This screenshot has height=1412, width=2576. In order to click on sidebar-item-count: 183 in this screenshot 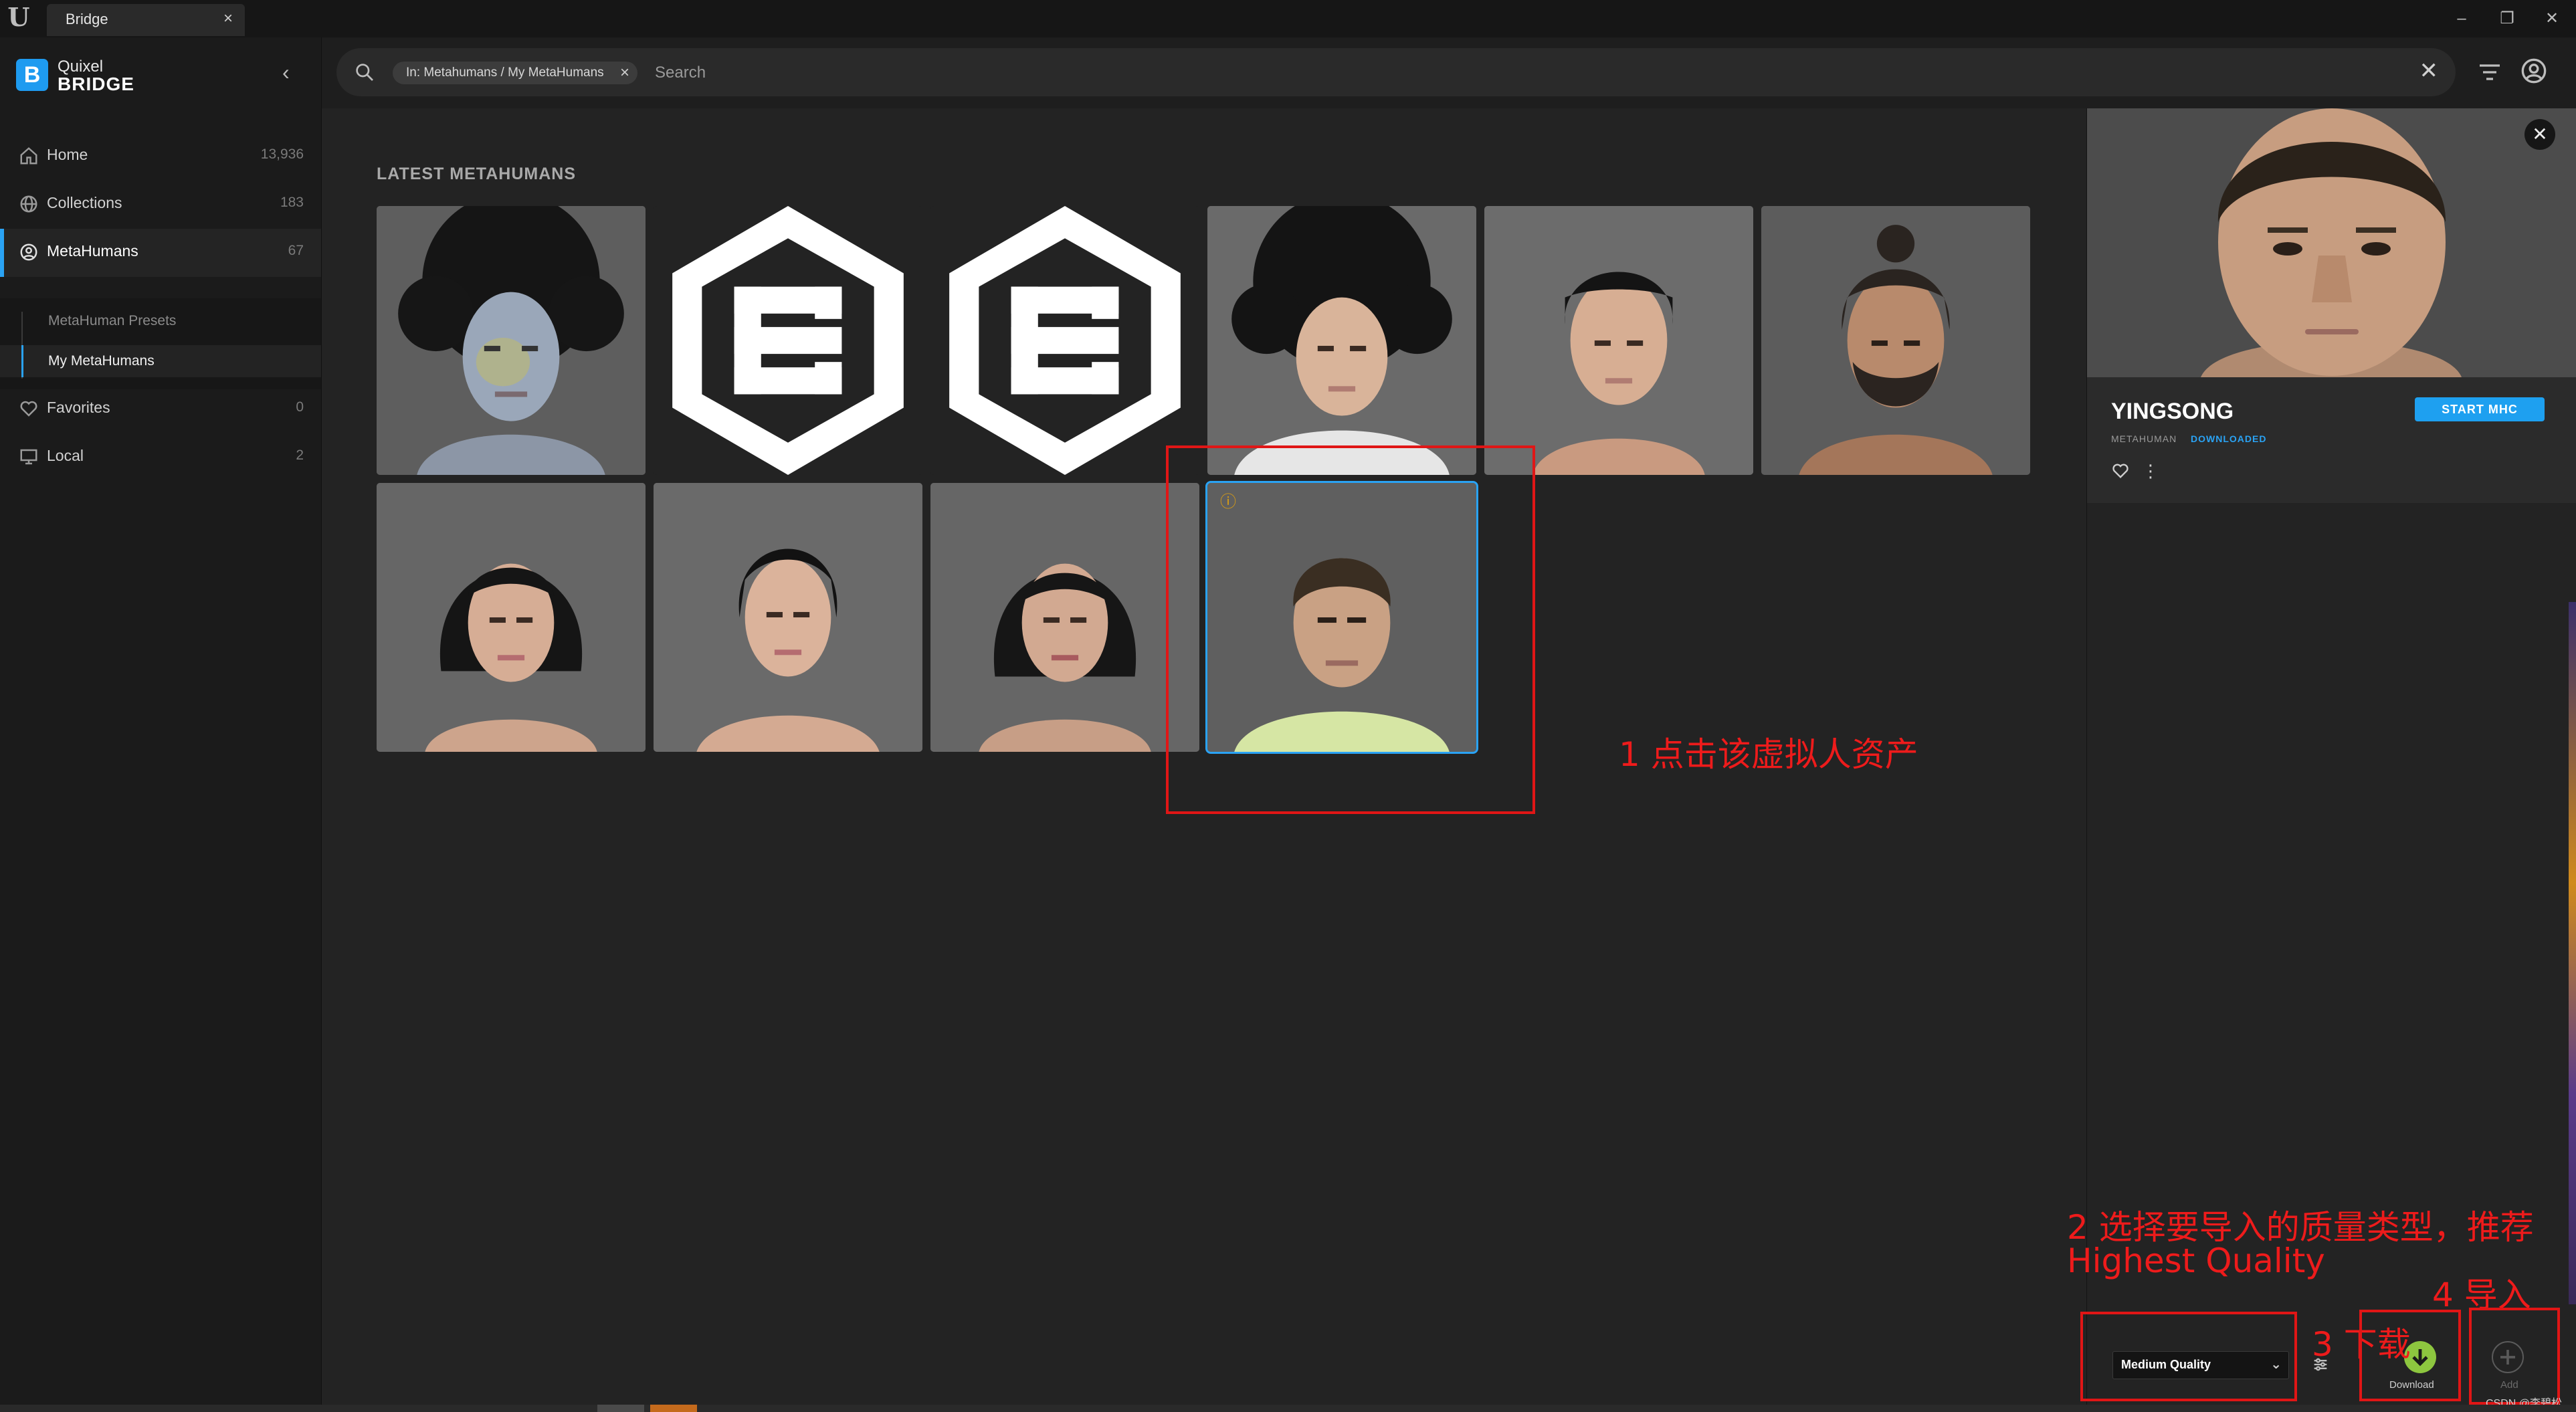, I will do `click(292, 202)`.